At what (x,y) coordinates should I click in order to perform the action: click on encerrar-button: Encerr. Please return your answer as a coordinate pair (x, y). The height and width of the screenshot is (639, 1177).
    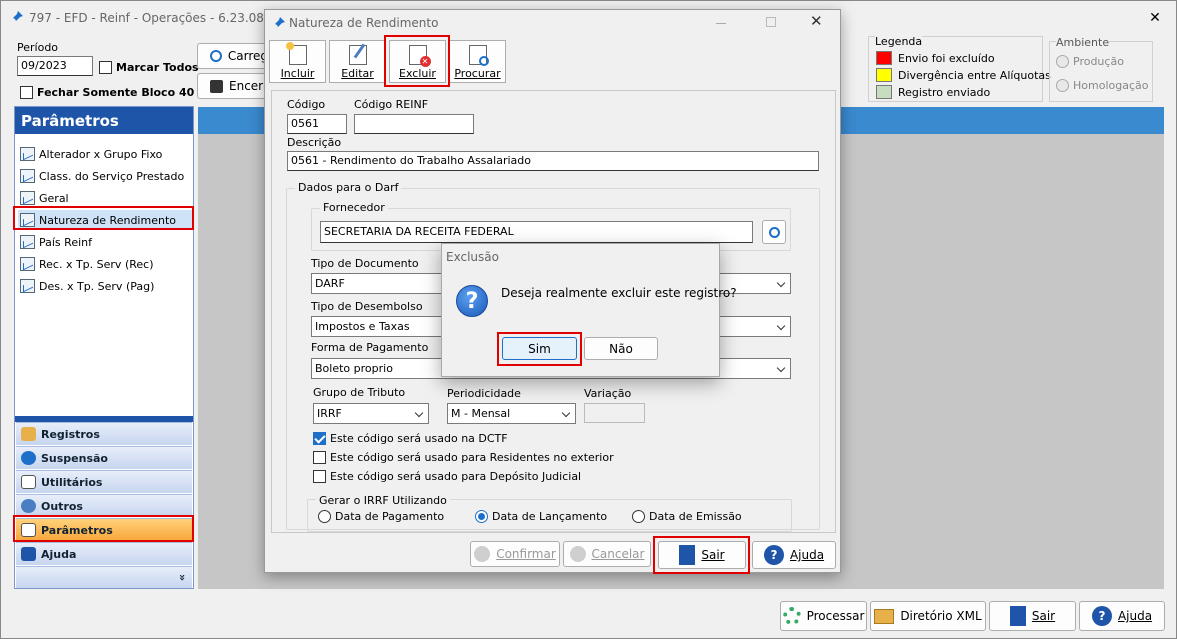
    Looking at the image, I should click on (233, 86).